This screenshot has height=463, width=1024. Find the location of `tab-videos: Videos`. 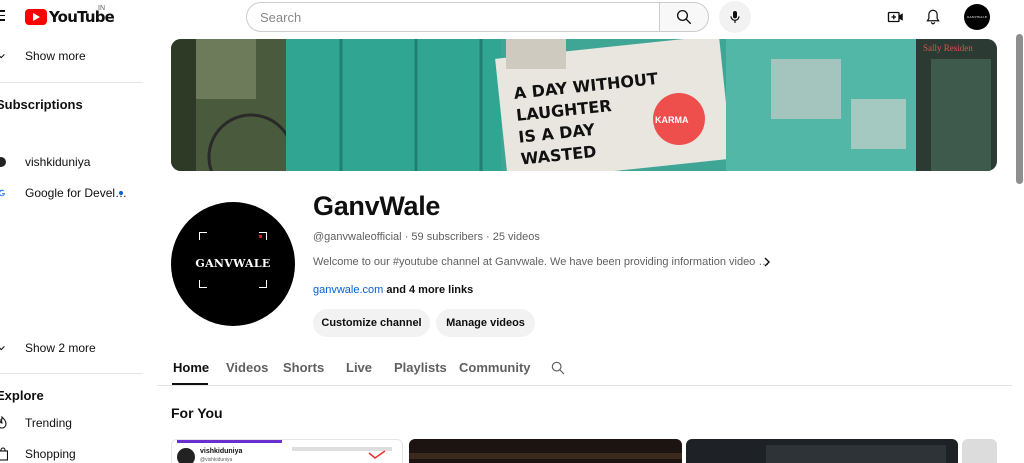

tab-videos: Videos is located at coordinates (247, 367).